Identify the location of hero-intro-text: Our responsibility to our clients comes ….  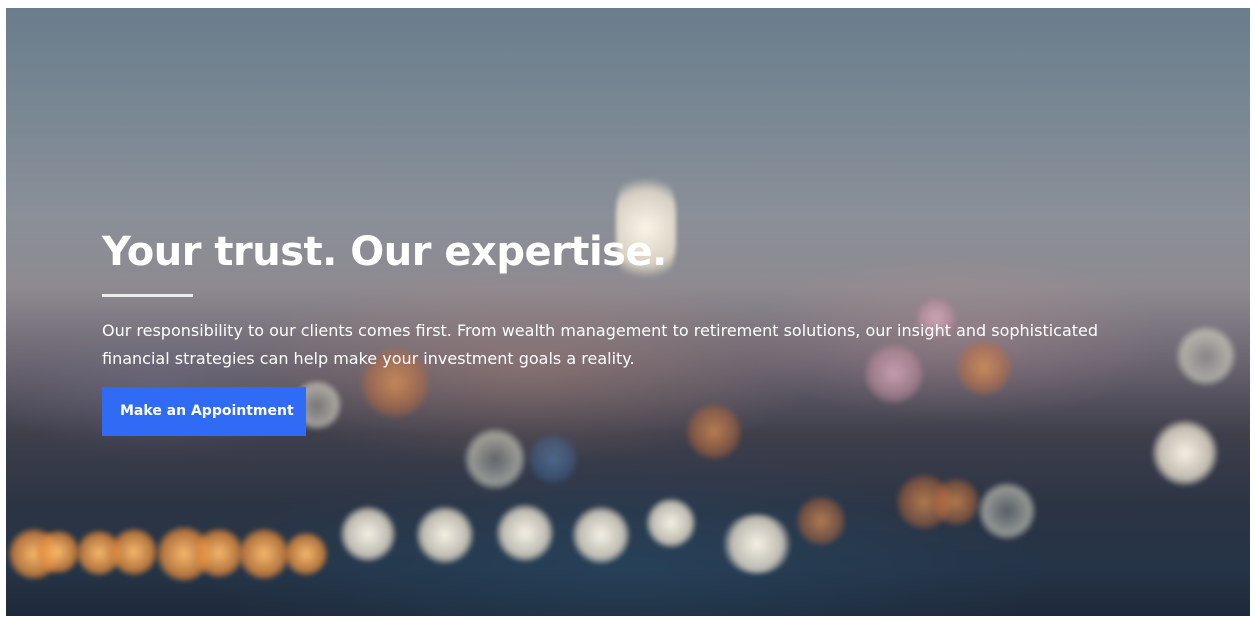
(600, 344).